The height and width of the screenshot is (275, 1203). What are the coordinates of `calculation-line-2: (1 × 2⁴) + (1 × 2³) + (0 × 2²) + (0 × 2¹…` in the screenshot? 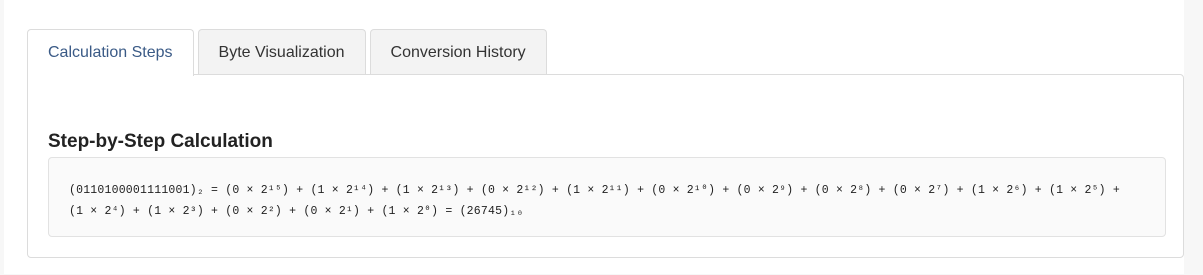 It's located at (296, 211).